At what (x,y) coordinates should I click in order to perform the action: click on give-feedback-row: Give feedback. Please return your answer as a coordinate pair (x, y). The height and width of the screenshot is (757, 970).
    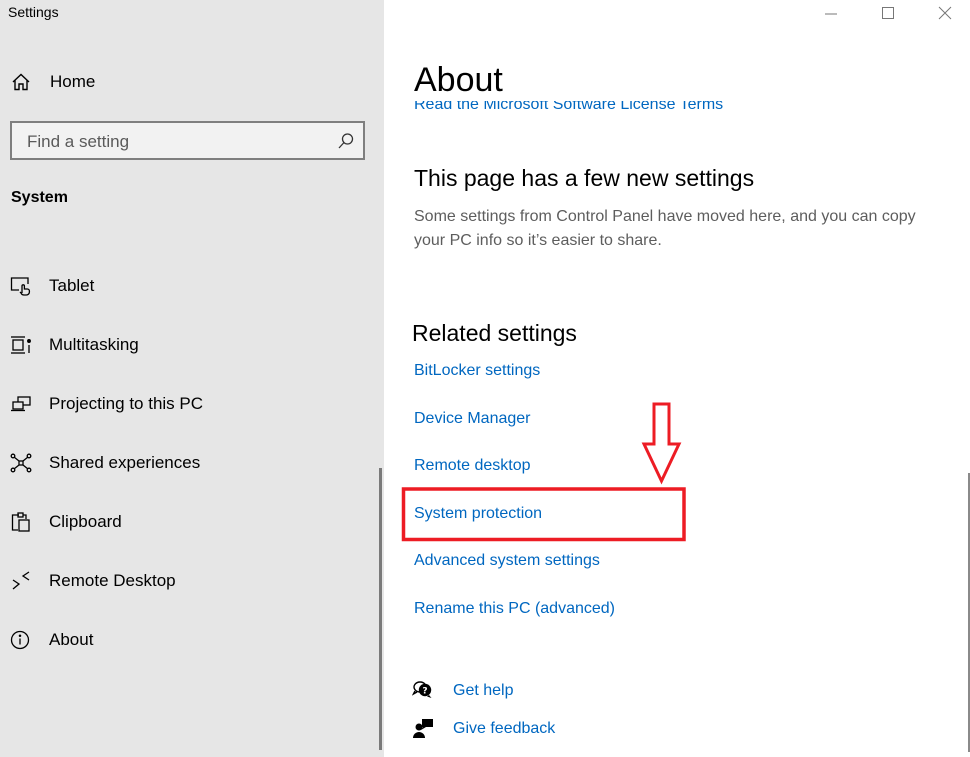
    Looking at the image, I should click on (483, 729).